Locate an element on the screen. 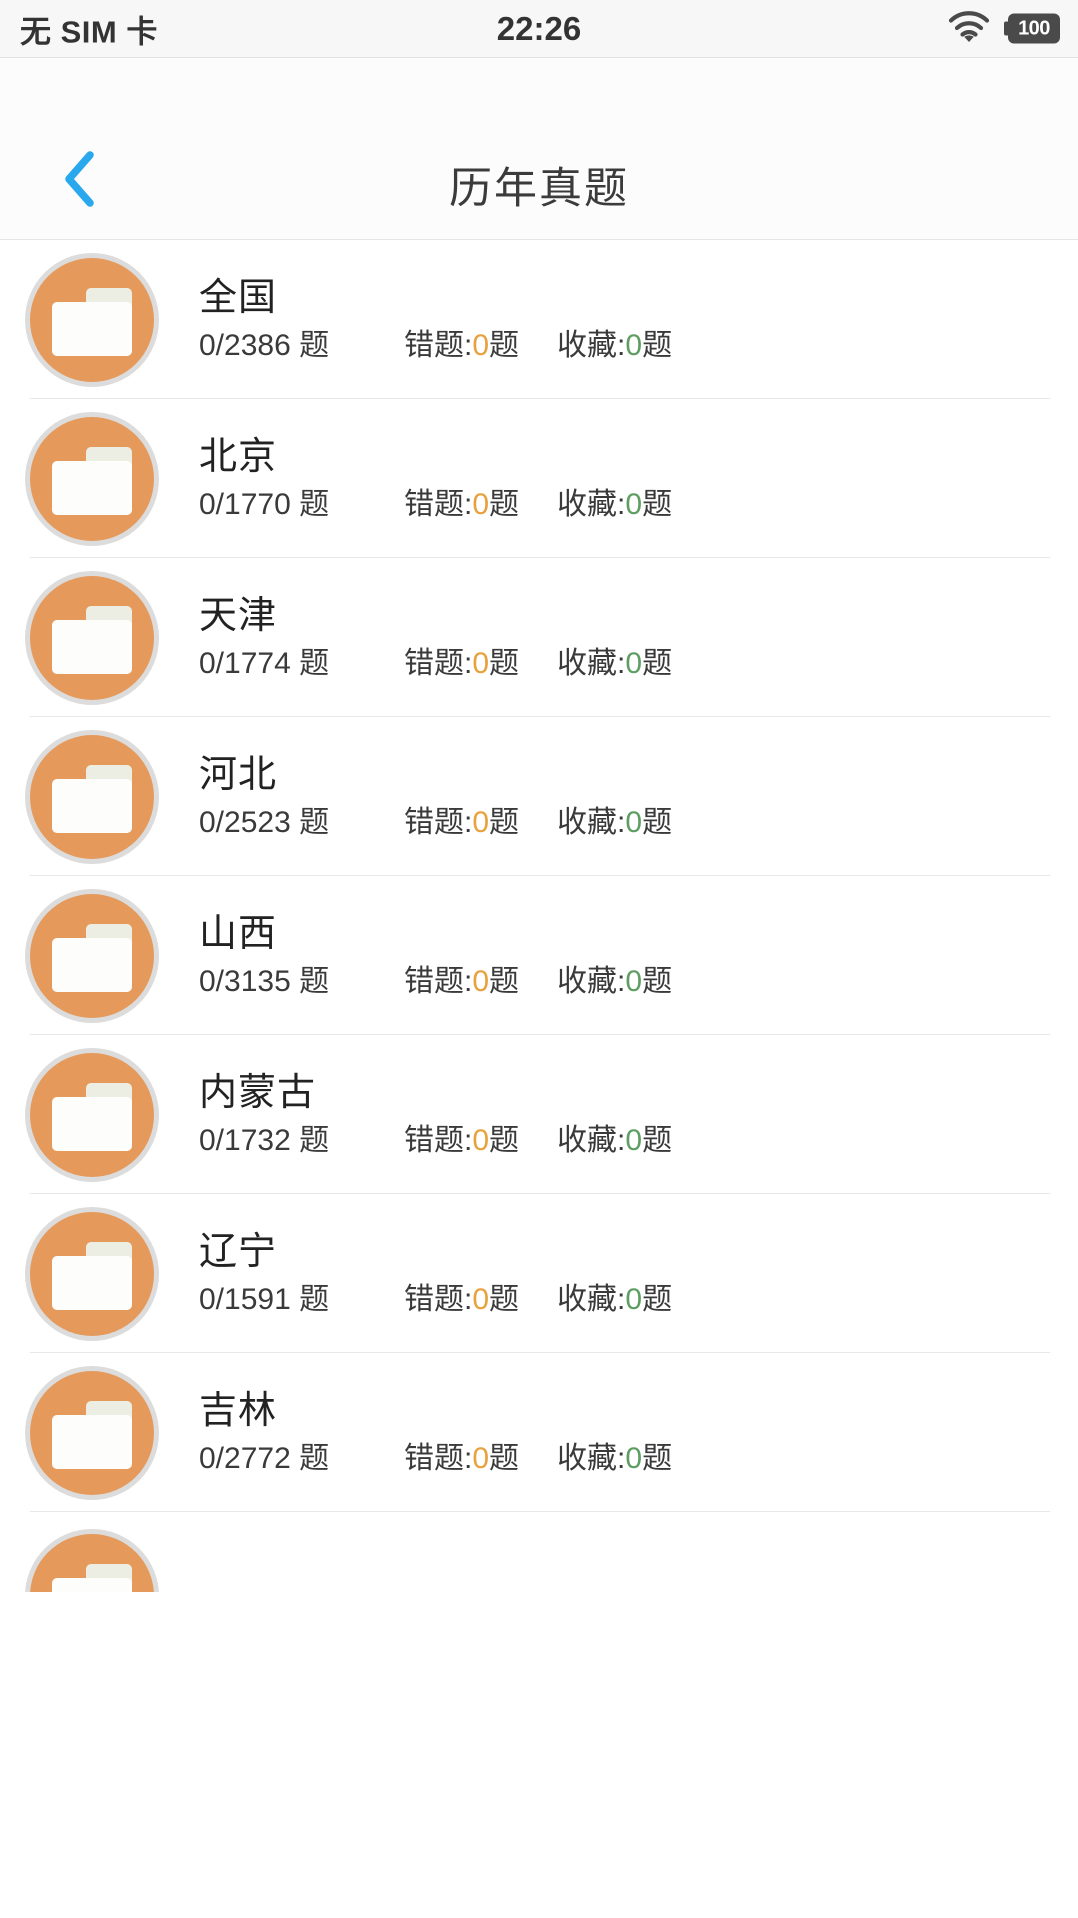  list-item-title: 辽宁 is located at coordinates (238, 1251).